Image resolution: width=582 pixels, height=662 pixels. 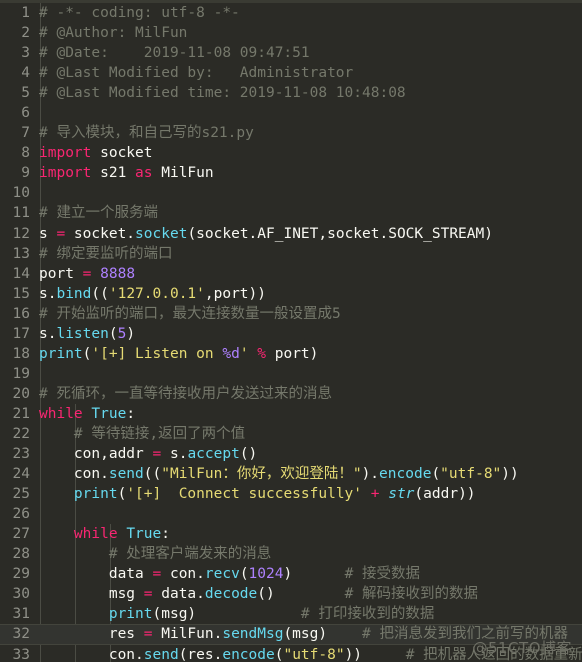 I want to click on code-line: 22 # 等待链接,返回了两个值, so click(x=291, y=434).